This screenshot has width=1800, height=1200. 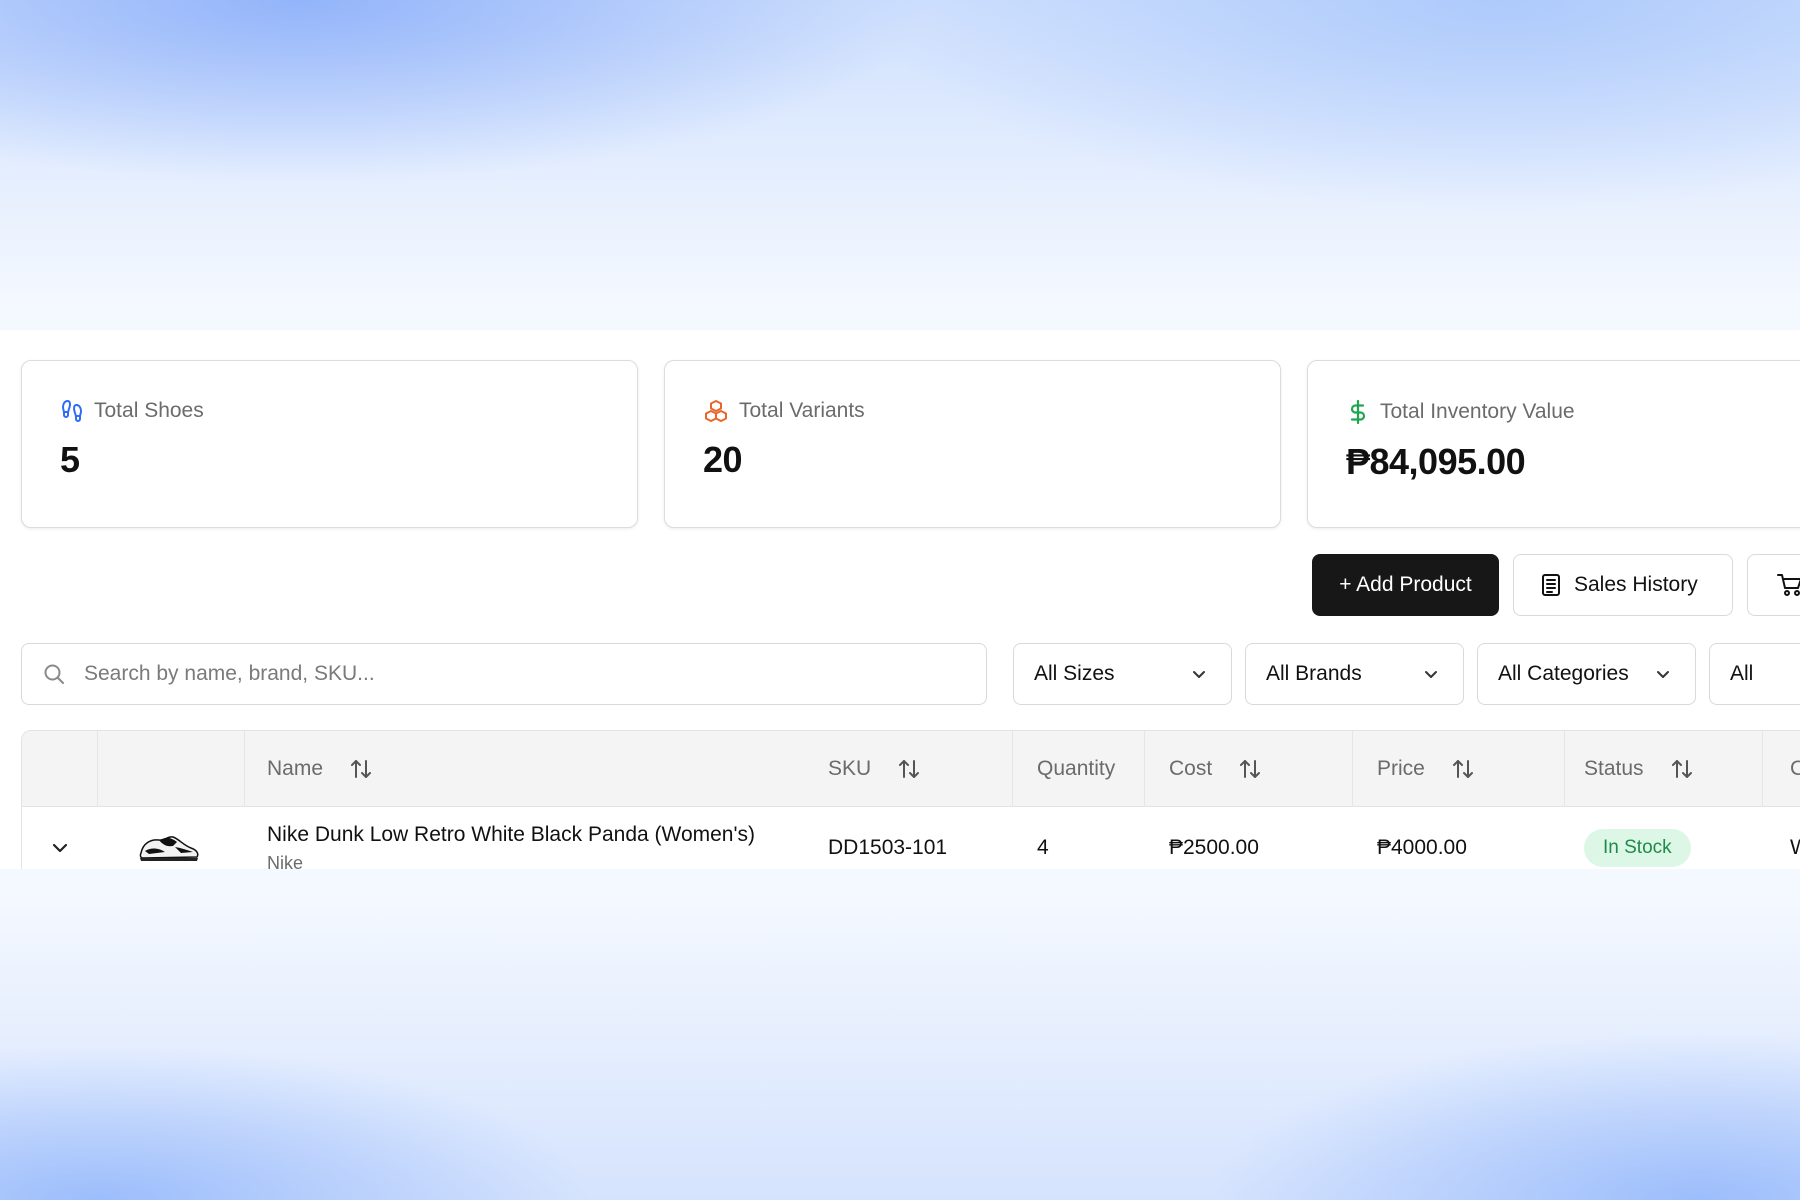 I want to click on product-cost: ₱2500.00, so click(x=1214, y=847).